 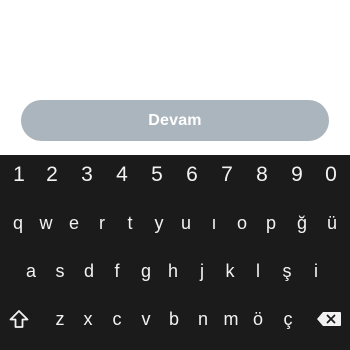 What do you see at coordinates (302, 223) in the screenshot?
I see `key-g-breve: ğ` at bounding box center [302, 223].